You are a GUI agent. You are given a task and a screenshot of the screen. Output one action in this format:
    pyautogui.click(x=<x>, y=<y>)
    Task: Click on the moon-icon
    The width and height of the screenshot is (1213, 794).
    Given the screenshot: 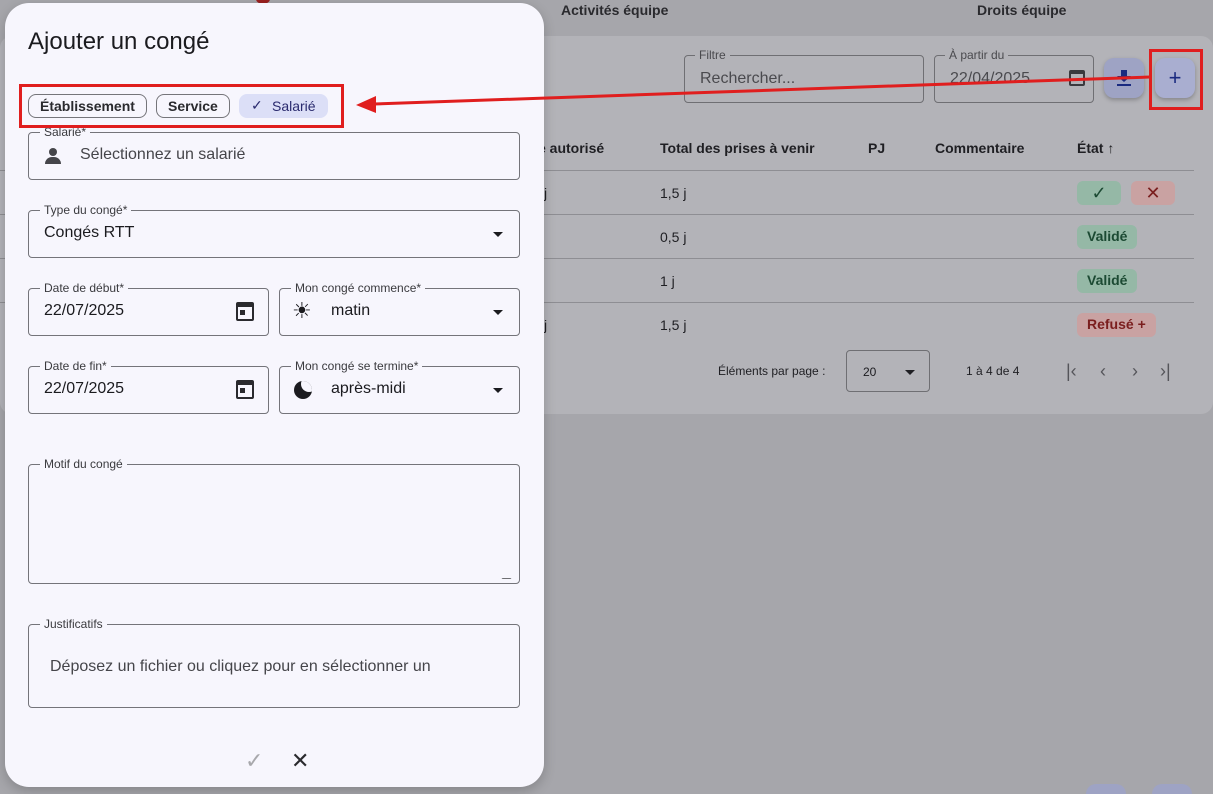 What is the action you would take?
    pyautogui.click(x=303, y=390)
    